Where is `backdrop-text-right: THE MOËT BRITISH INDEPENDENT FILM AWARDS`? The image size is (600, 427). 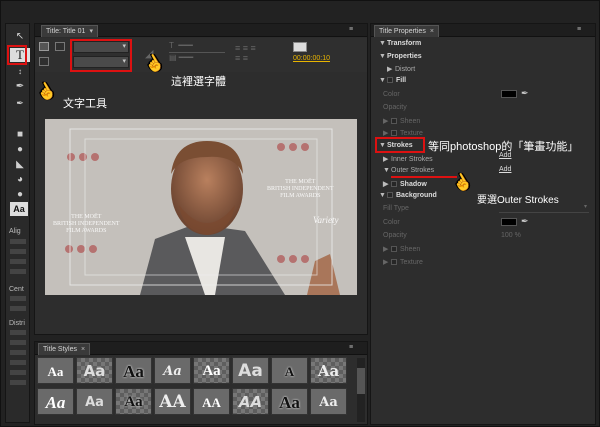 backdrop-text-right: THE MOËT BRITISH INDEPENDENT FILM AWARDS is located at coordinates (300, 189).